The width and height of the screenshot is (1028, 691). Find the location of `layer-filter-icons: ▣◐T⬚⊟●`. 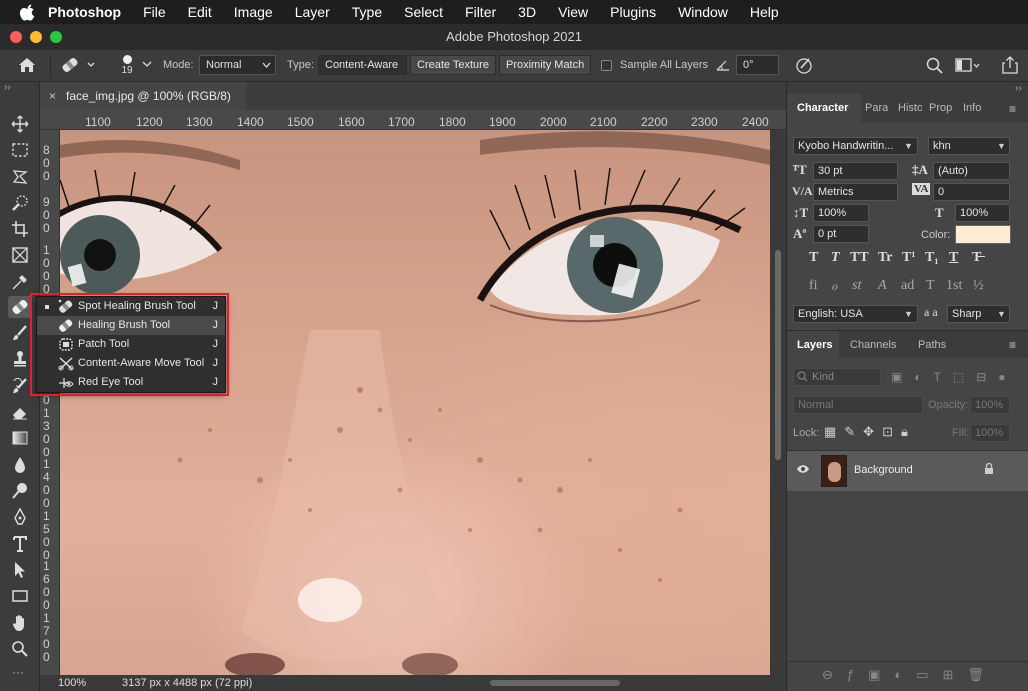

layer-filter-icons: ▣◐T⬚⊟● is located at coordinates (958, 377).